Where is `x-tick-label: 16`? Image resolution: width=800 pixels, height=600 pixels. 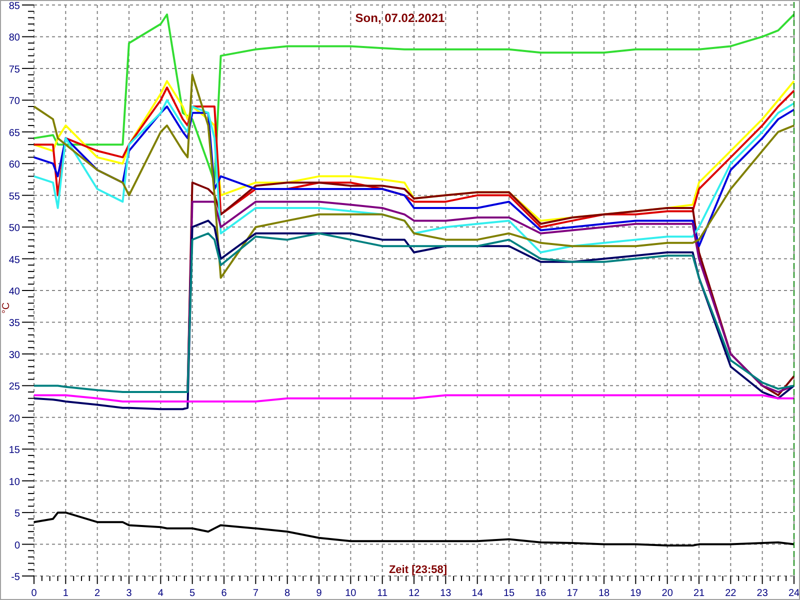
x-tick-label: 16 is located at coordinates (540, 593).